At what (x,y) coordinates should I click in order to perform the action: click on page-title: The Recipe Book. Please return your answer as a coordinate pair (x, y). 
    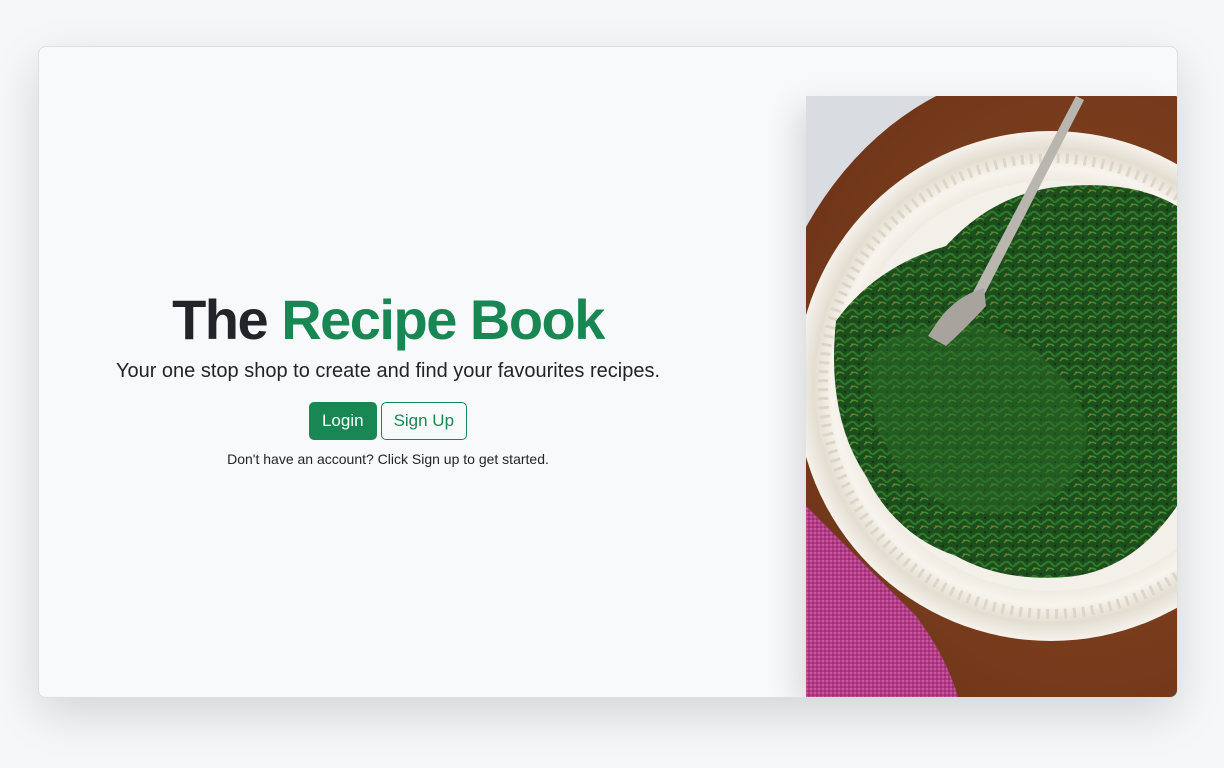
    Looking at the image, I should click on (388, 320).